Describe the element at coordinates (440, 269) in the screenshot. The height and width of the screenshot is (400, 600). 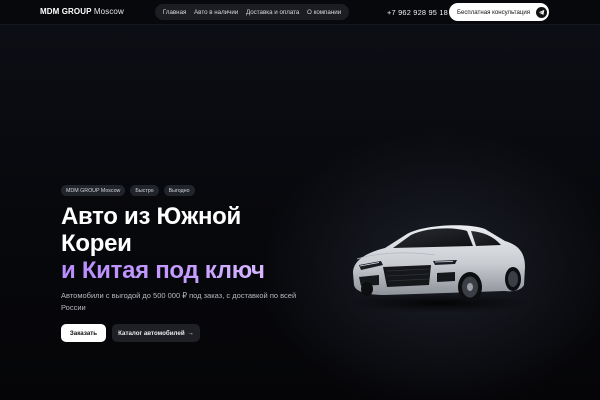
I see `car-image` at that location.